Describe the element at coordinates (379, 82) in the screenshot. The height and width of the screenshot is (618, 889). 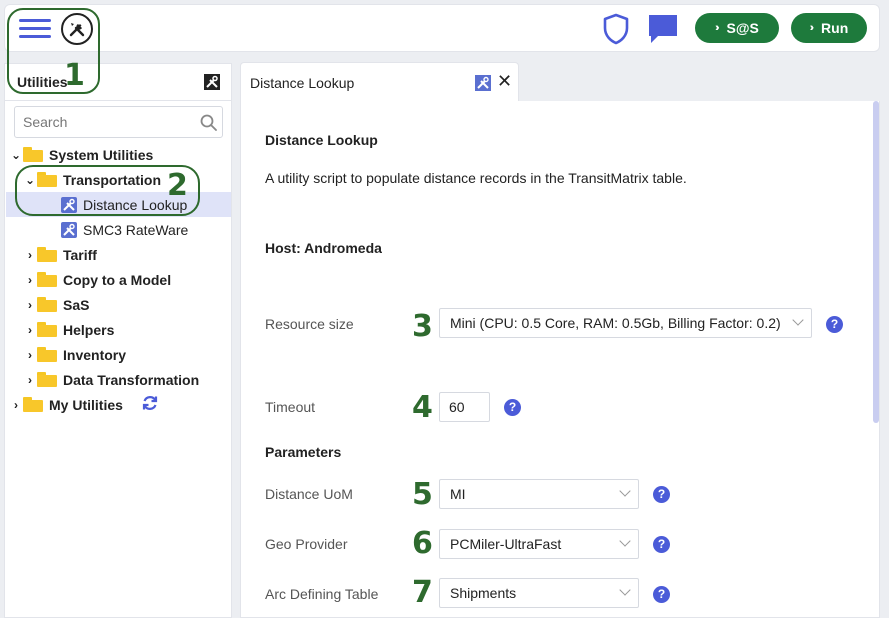
I see `tab-distance-lookup: Distance Lookup ✕` at that location.